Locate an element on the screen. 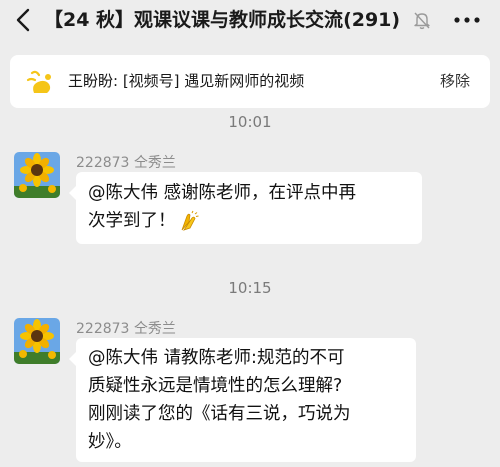  chat-title: 【24 秋】观课议课与教师成长交流(291) is located at coordinates (232, 20).